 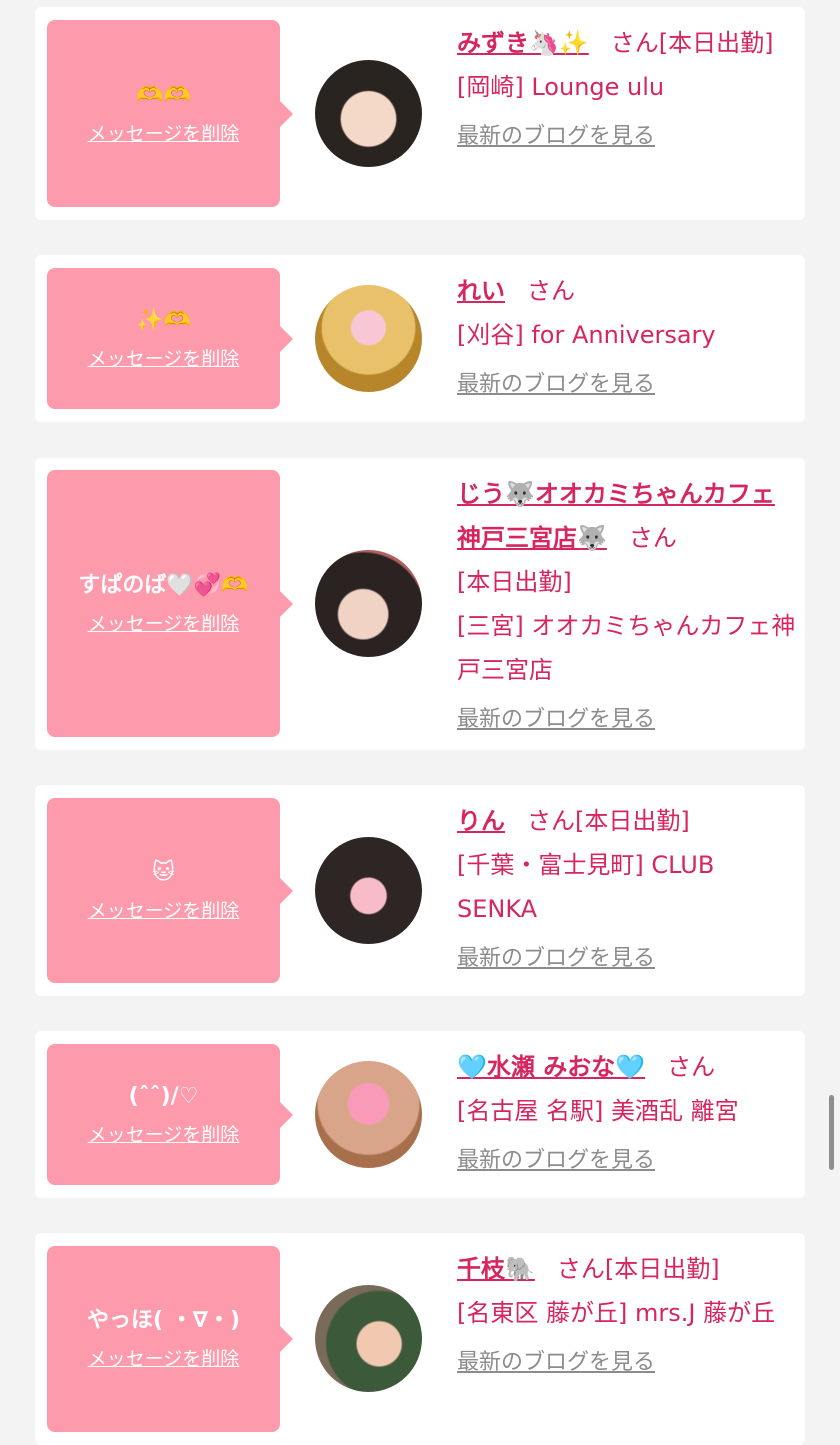 What do you see at coordinates (626, 648) in the screenshot?
I see `shop-text: [三宮] オオカミちゃんカフェ神戸三宮店` at bounding box center [626, 648].